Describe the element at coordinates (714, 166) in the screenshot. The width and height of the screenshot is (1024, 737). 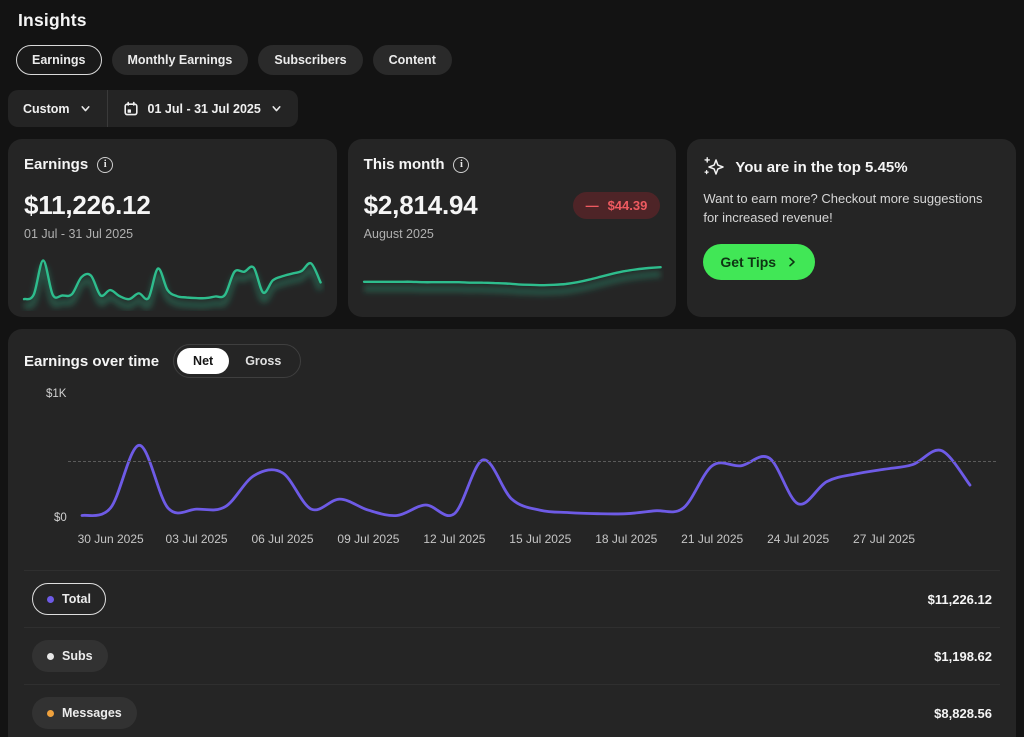
I see `sparkle-icon` at that location.